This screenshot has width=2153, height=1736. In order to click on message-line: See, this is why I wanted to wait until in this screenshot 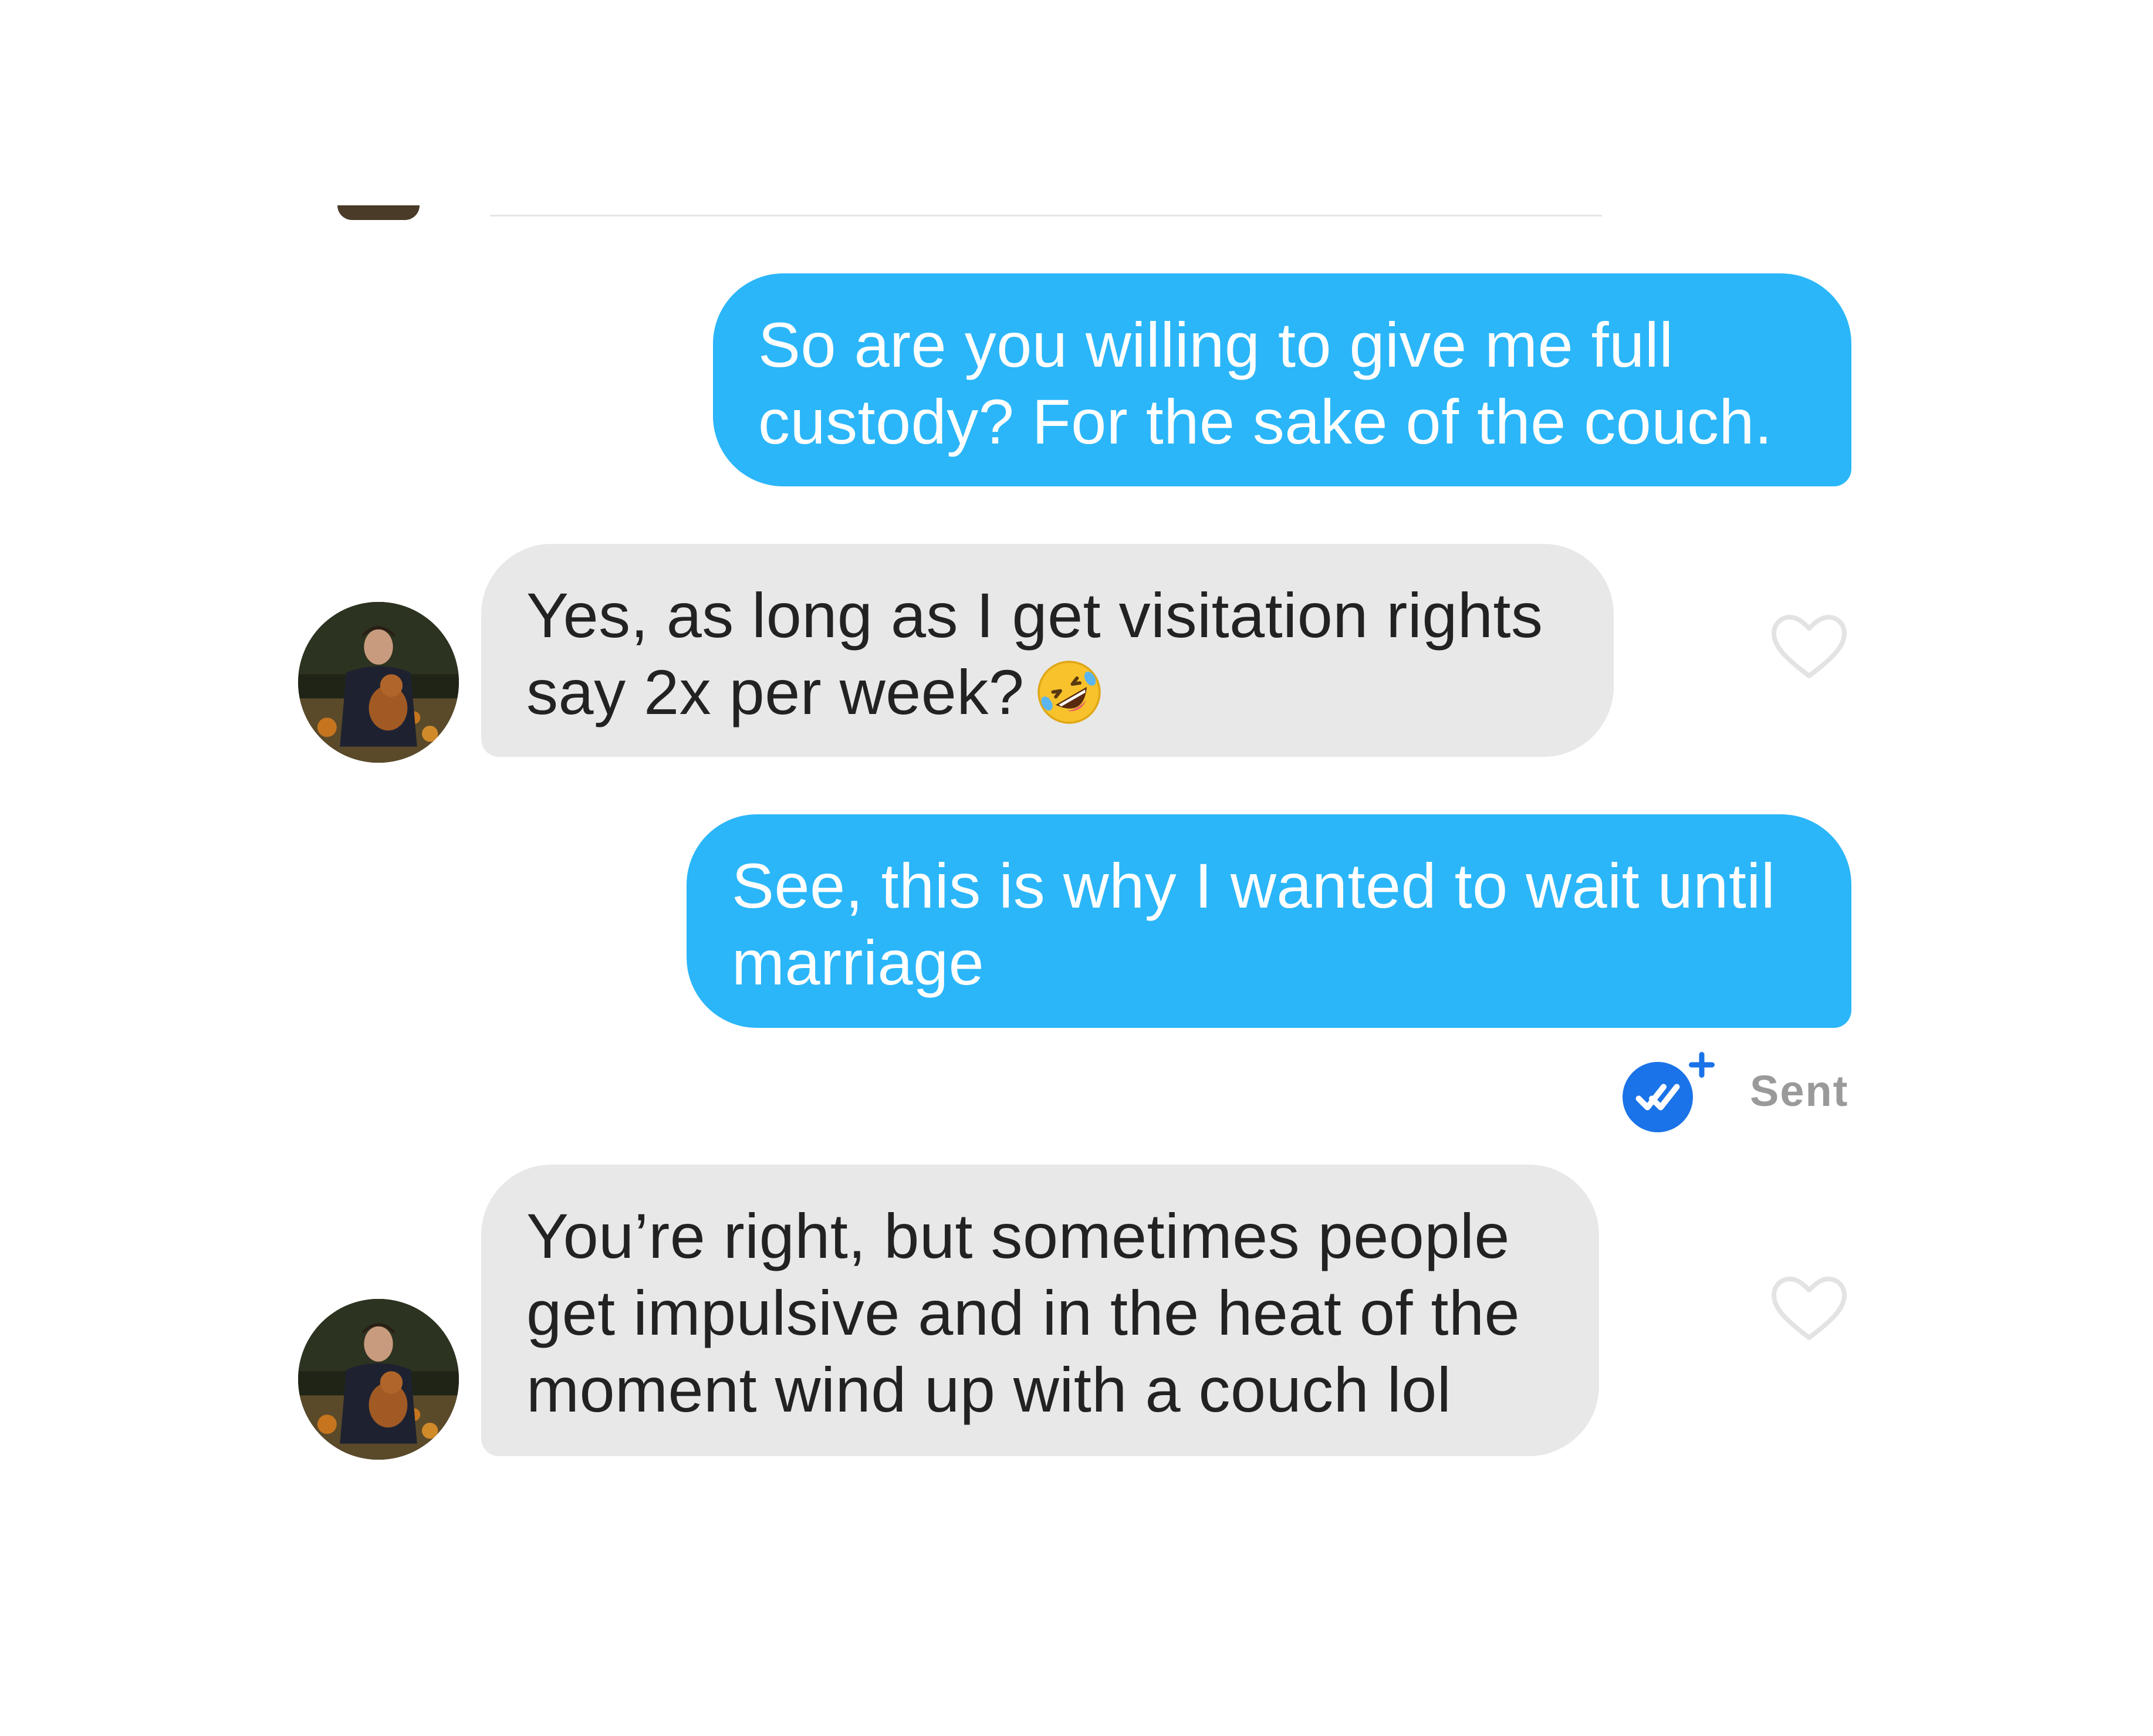, I will do `click(1254, 885)`.